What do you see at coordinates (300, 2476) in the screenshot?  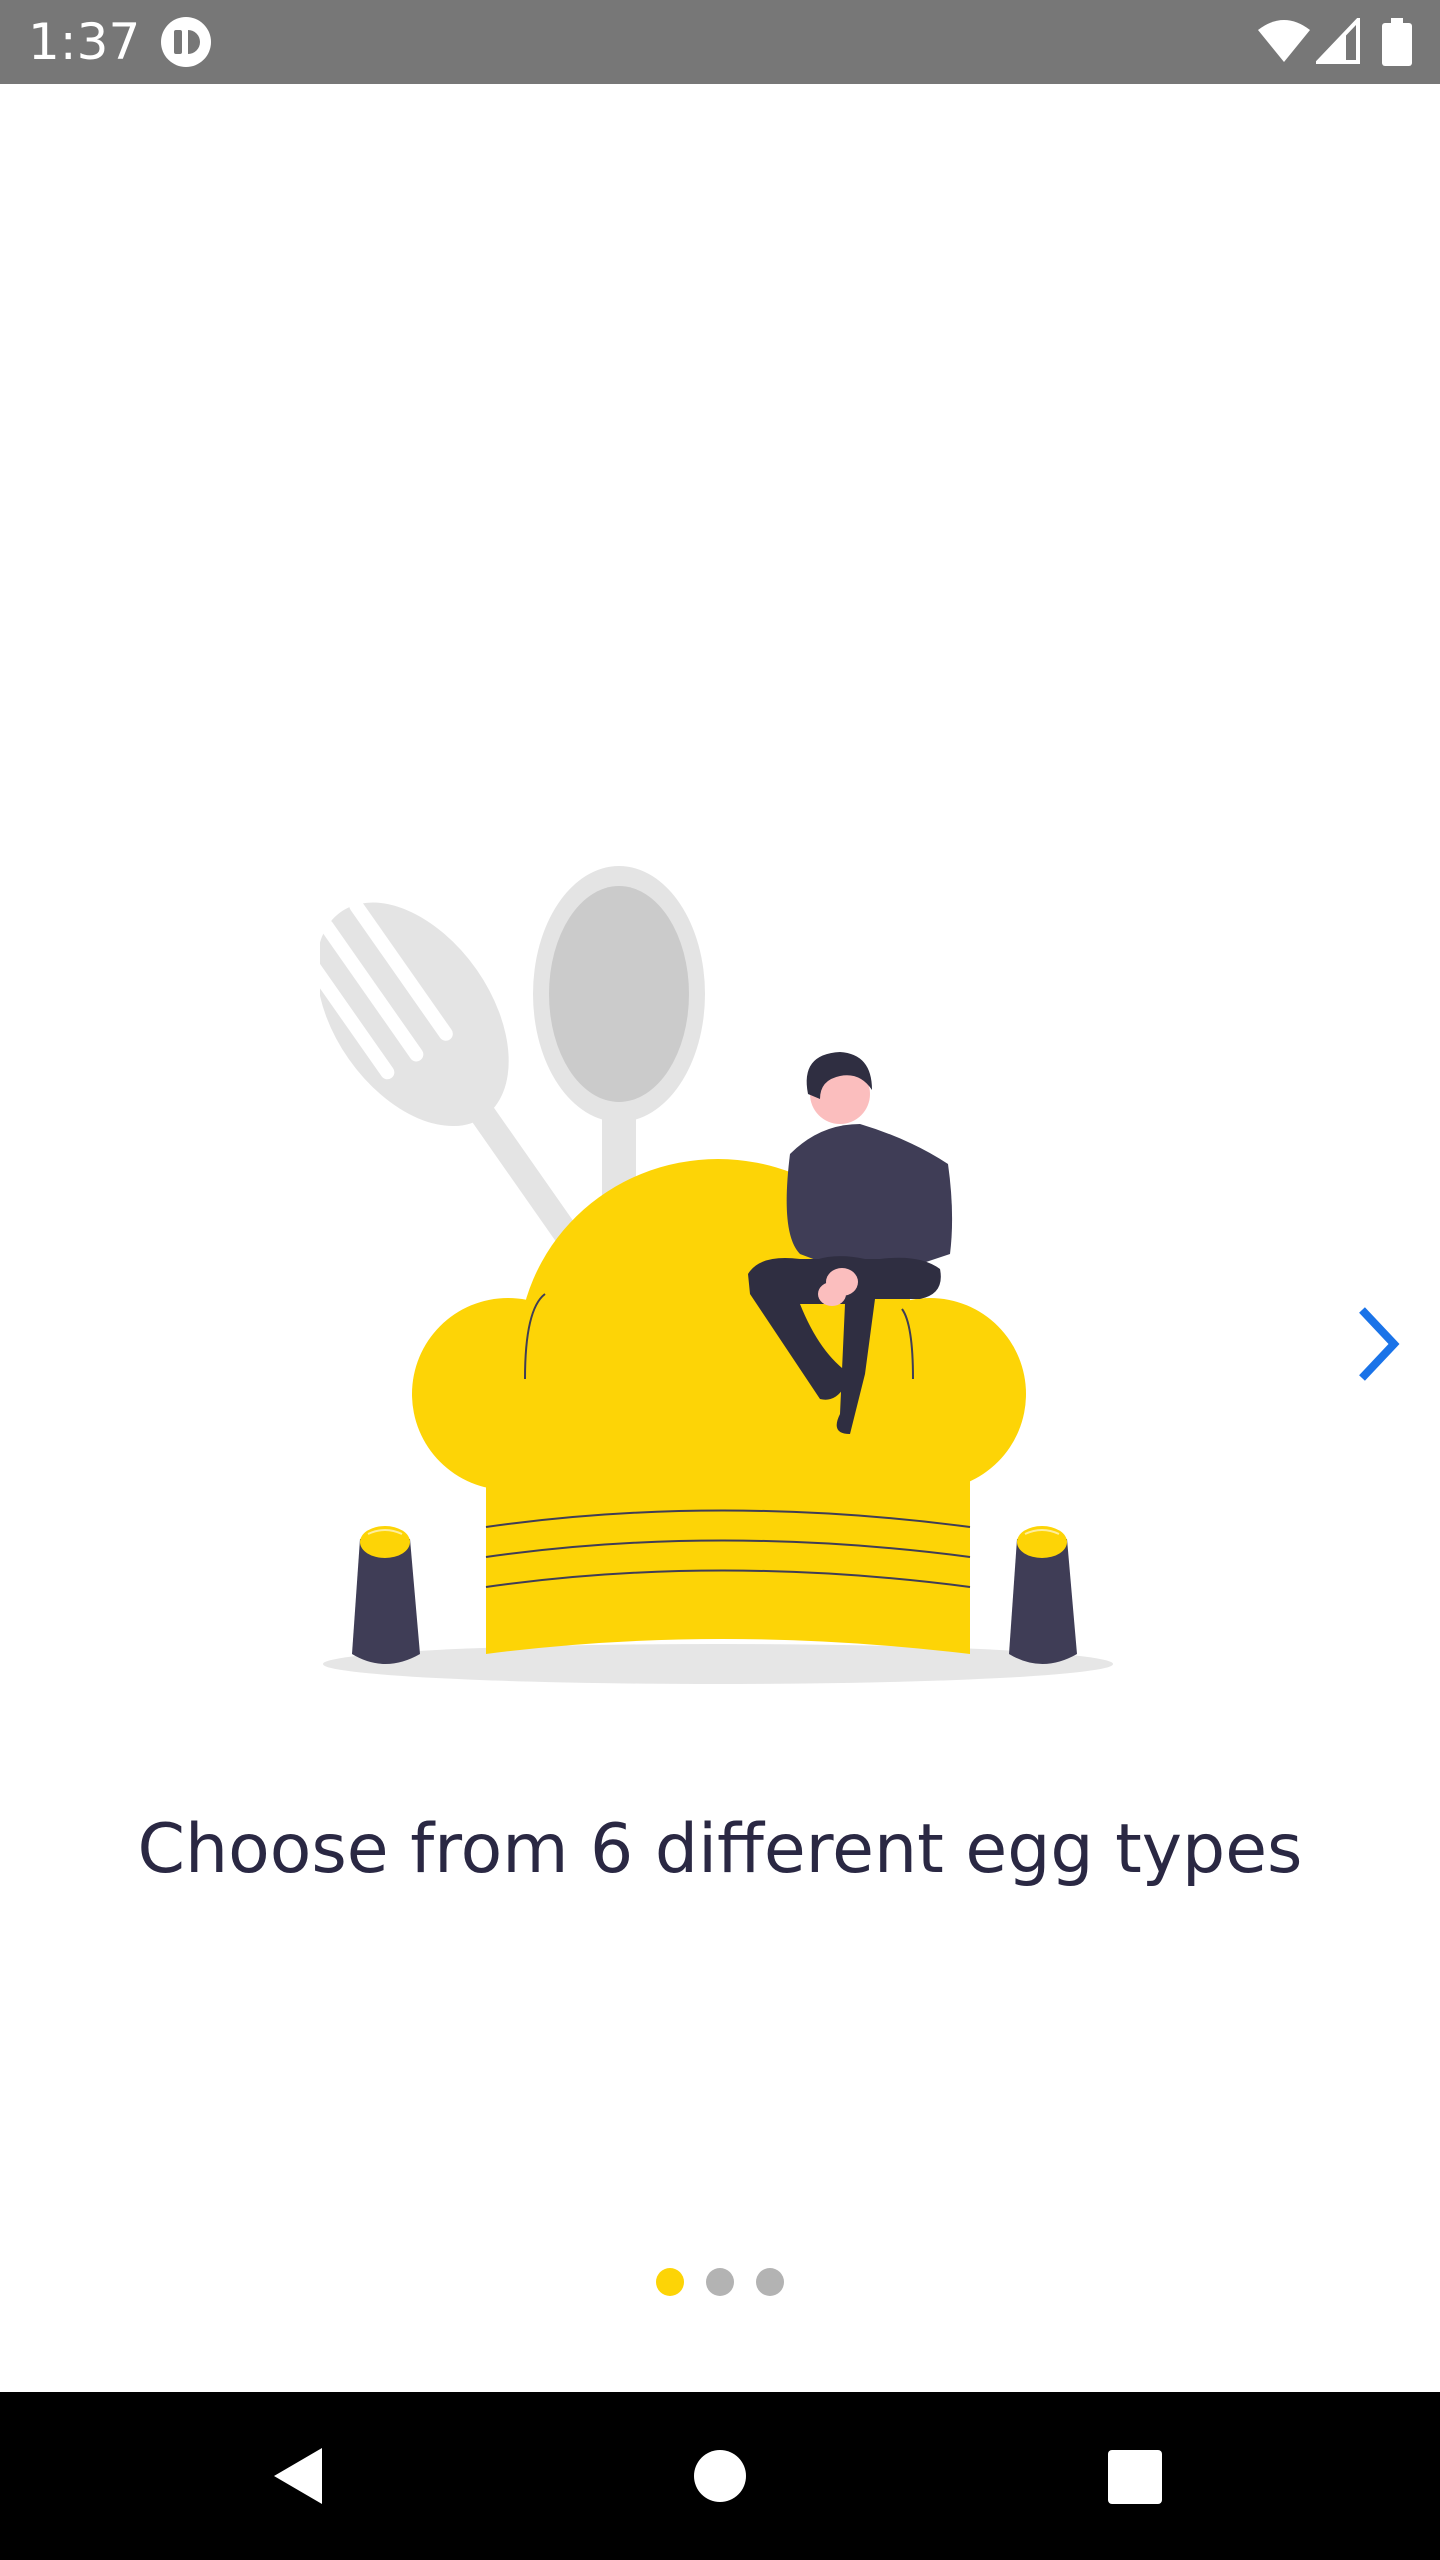 I see `back-icon` at bounding box center [300, 2476].